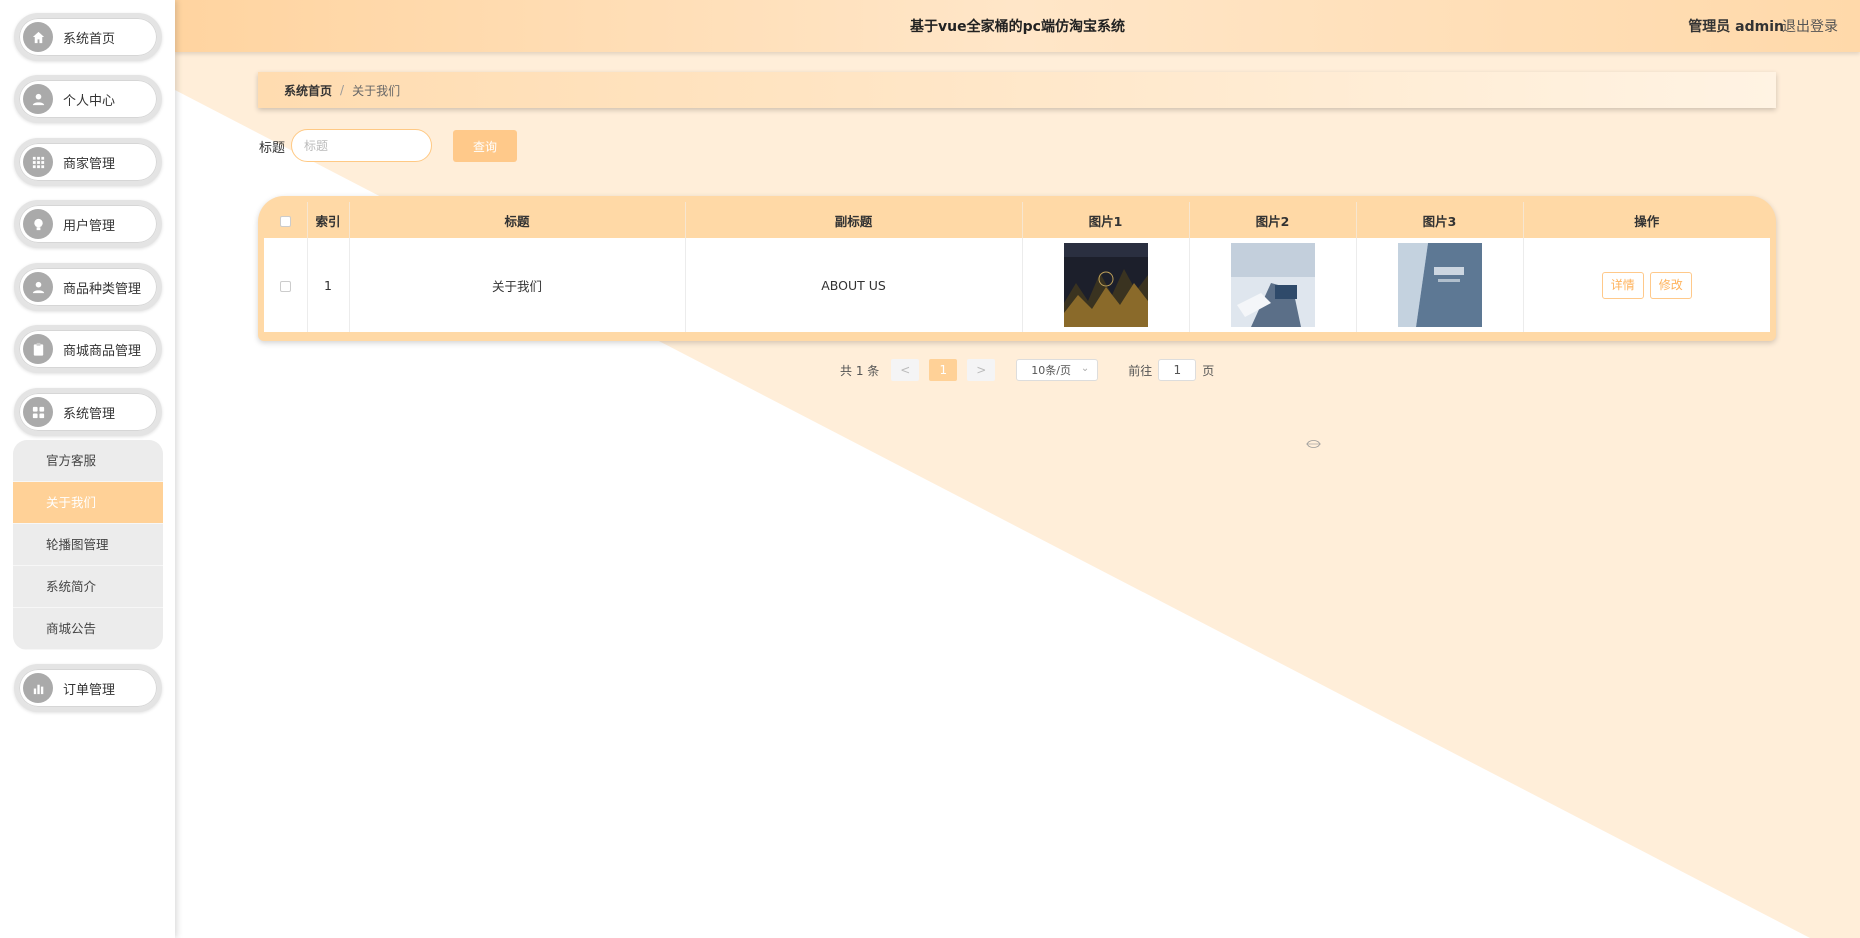  I want to click on row-checkbox, so click(285, 286).